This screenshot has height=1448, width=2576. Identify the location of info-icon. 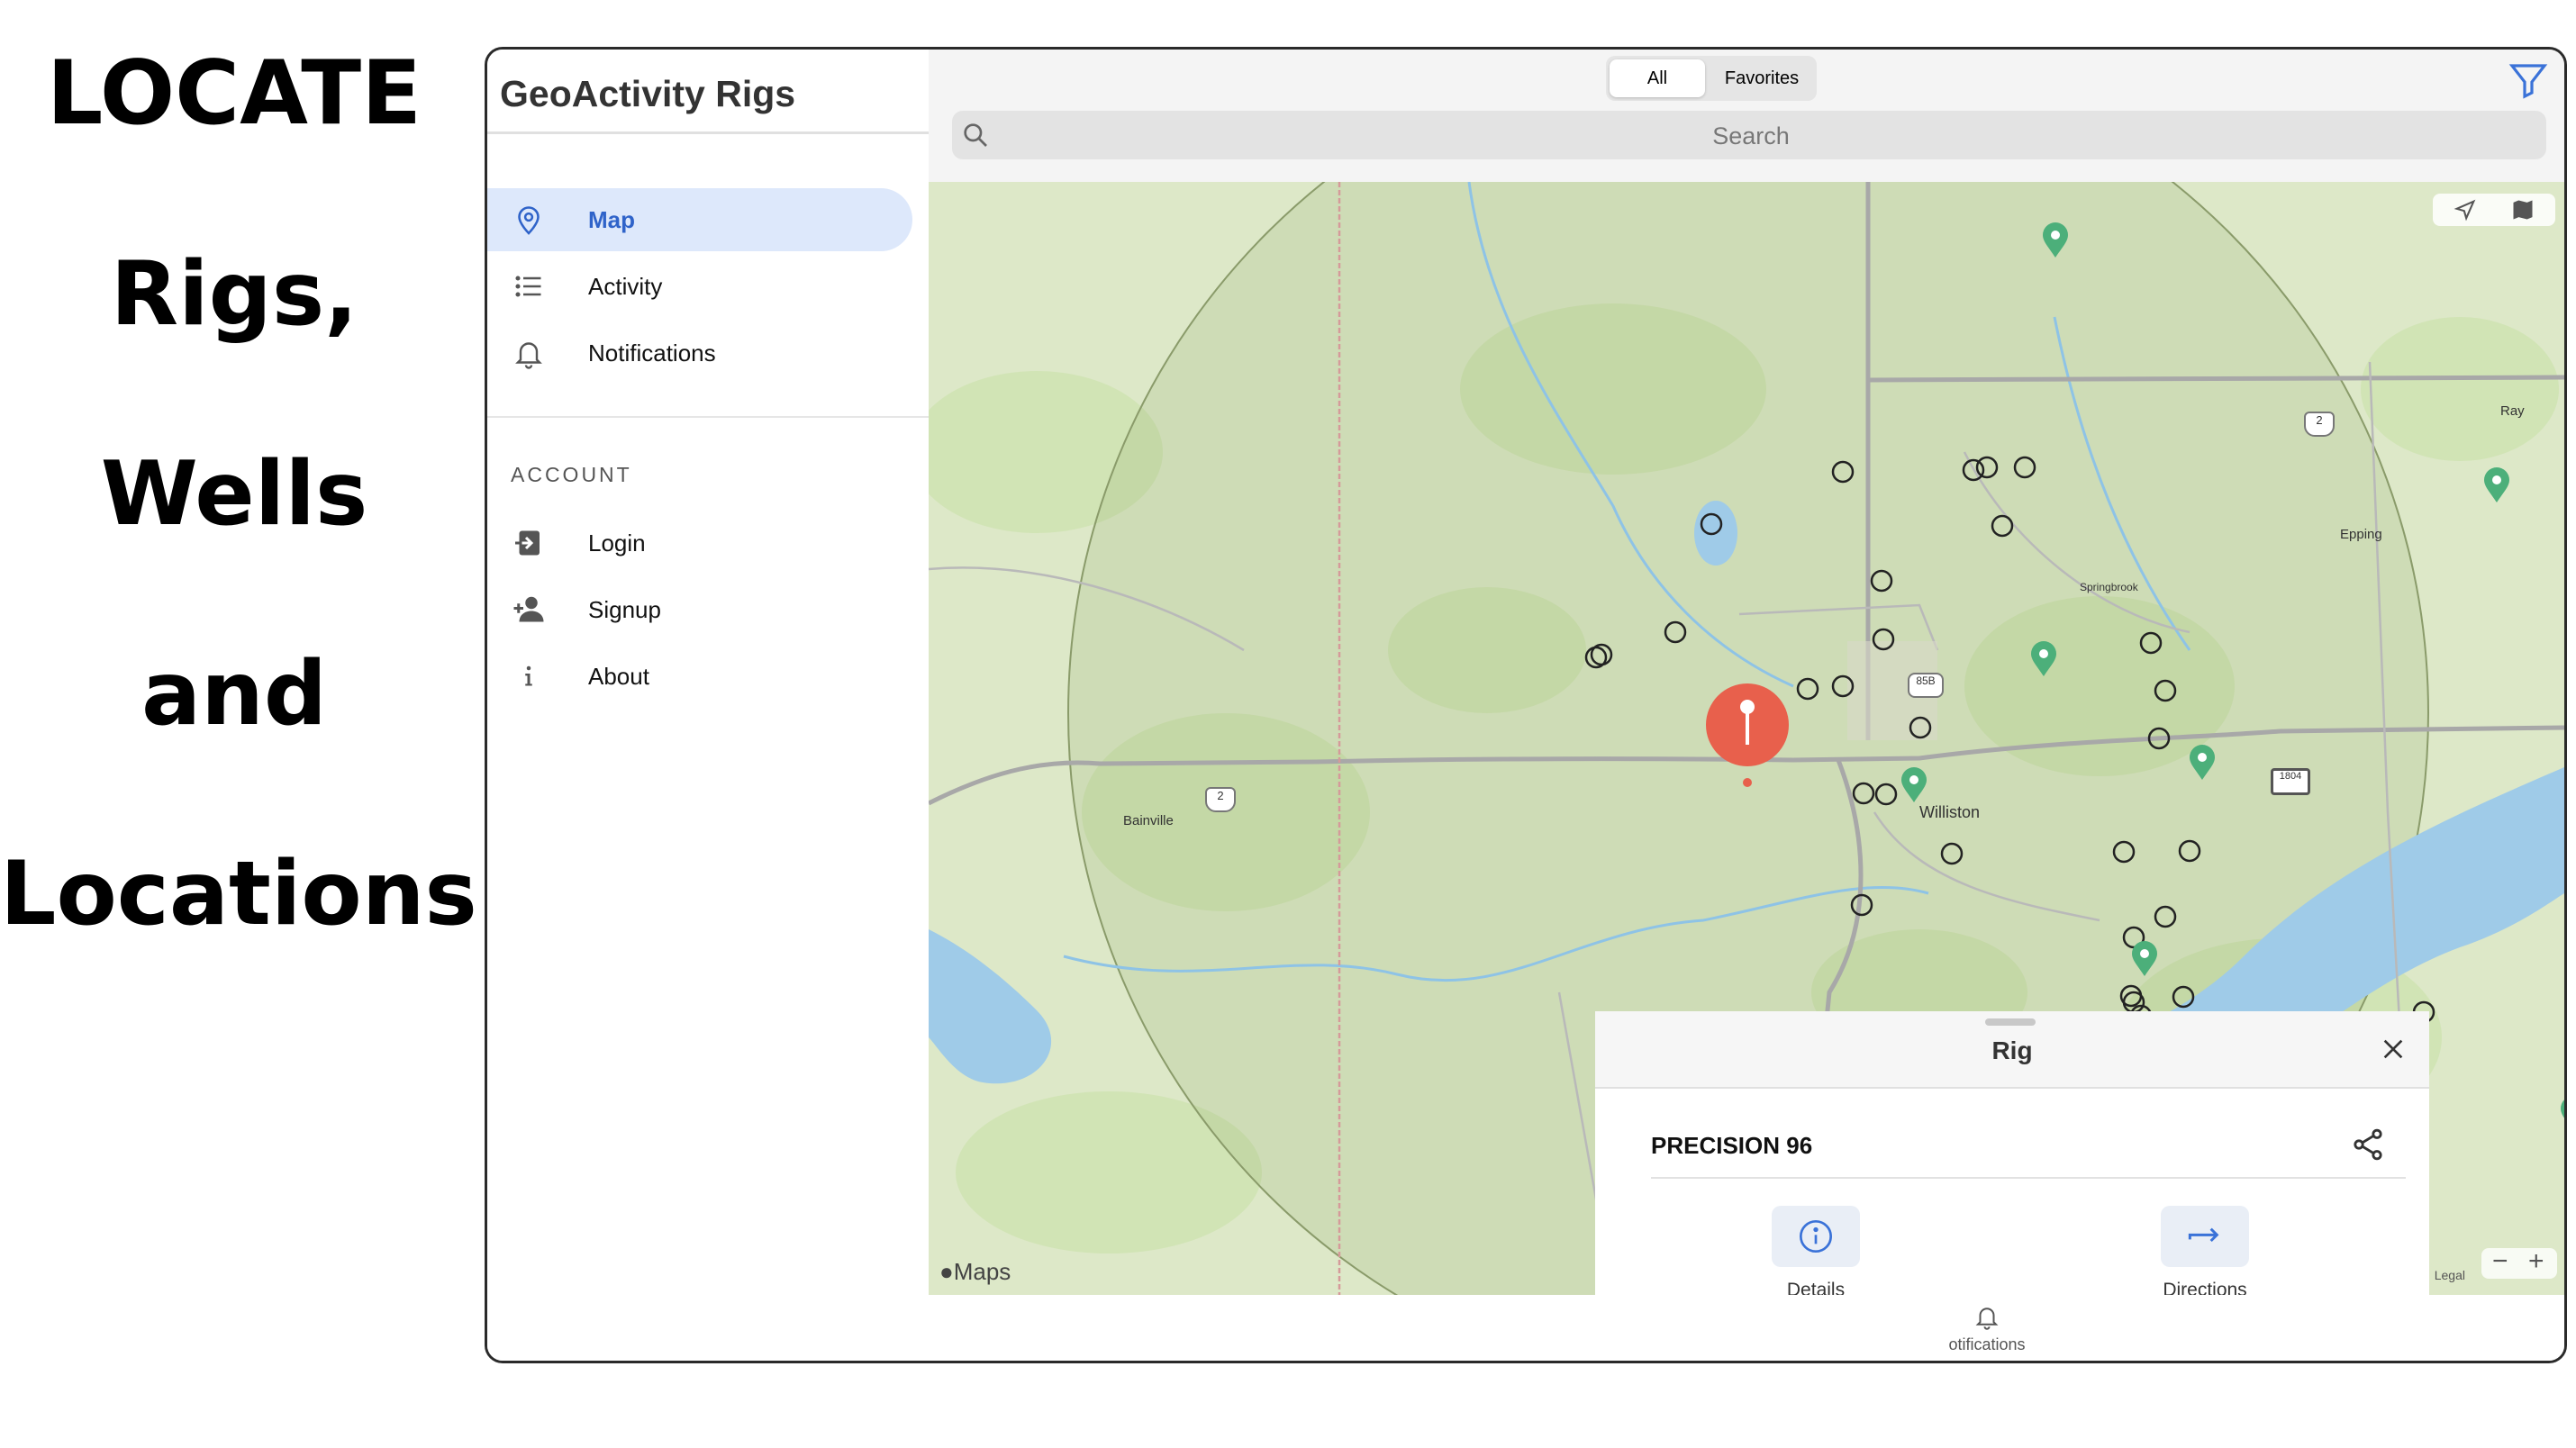
(528, 675).